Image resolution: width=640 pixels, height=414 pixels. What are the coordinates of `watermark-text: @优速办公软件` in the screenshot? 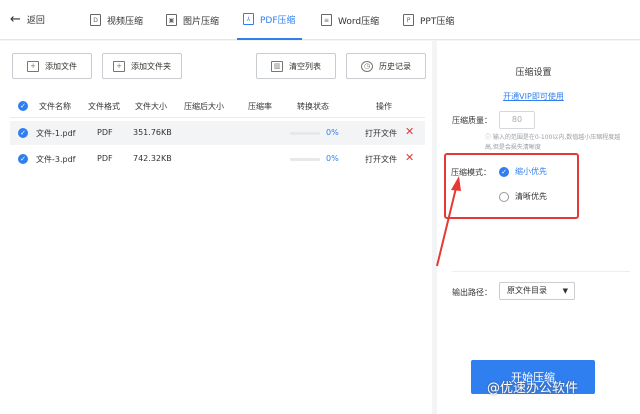 It's located at (533, 388).